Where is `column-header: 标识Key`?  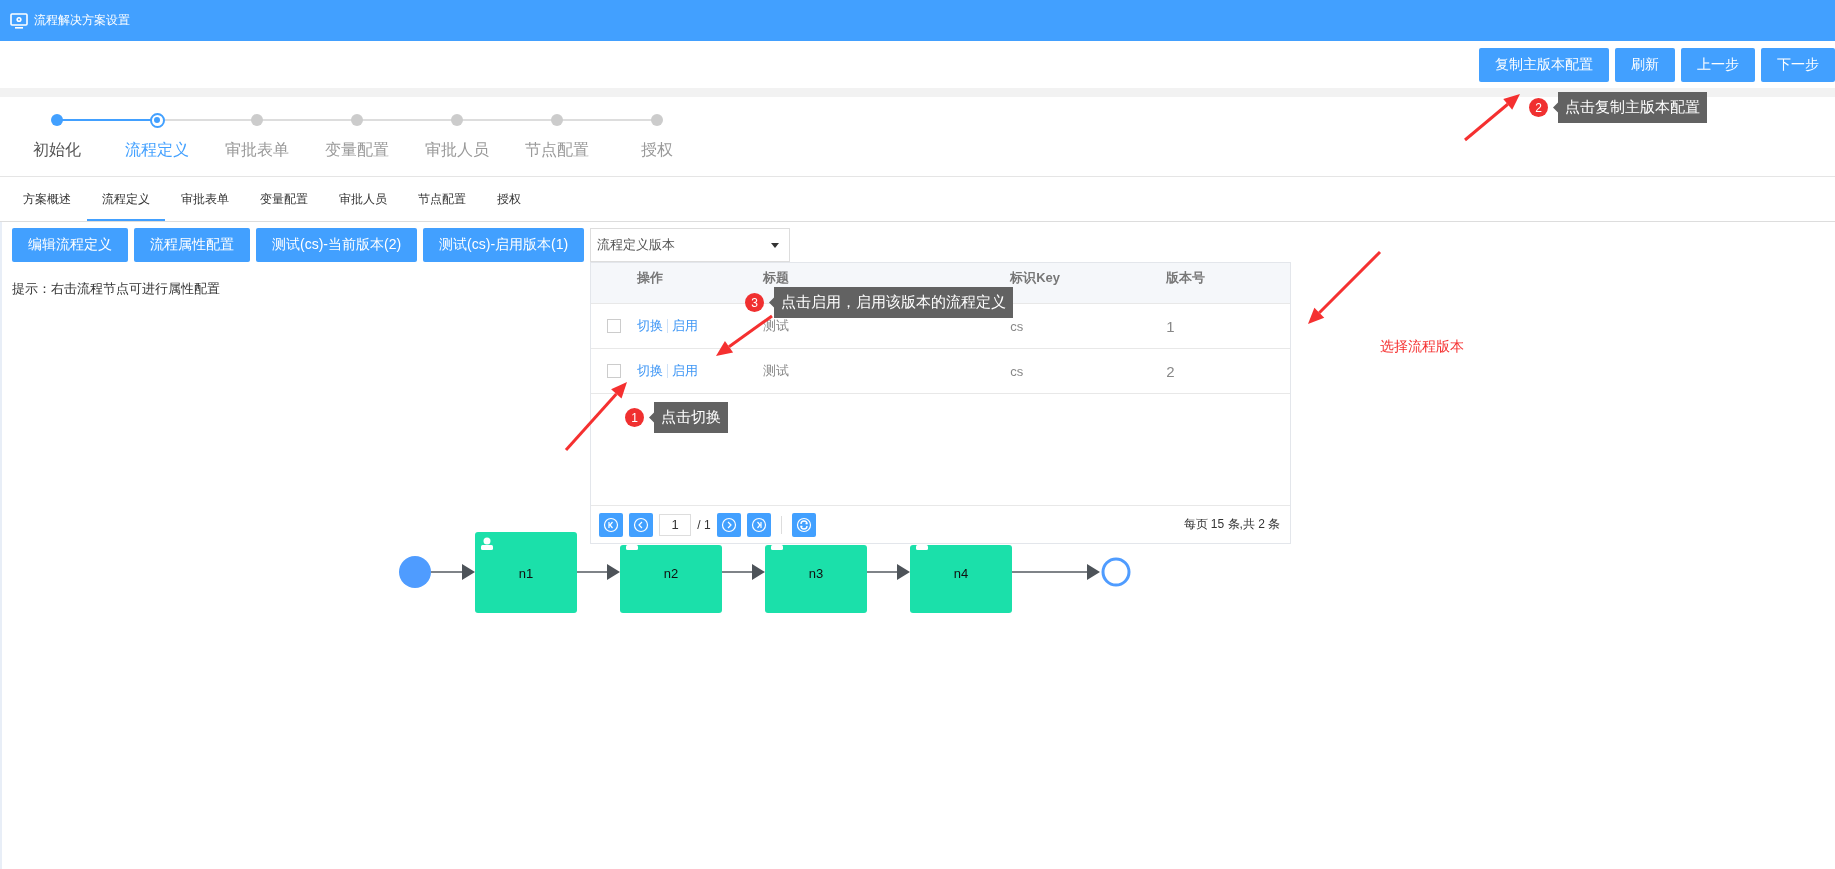 column-header: 标识Key is located at coordinates (1036, 278).